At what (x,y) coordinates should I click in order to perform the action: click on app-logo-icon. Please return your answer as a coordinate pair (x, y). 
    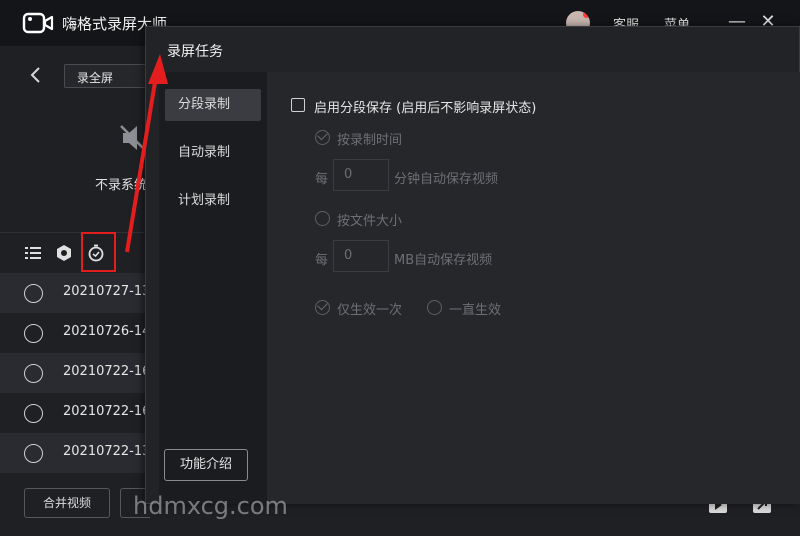
    Looking at the image, I should click on (38, 23).